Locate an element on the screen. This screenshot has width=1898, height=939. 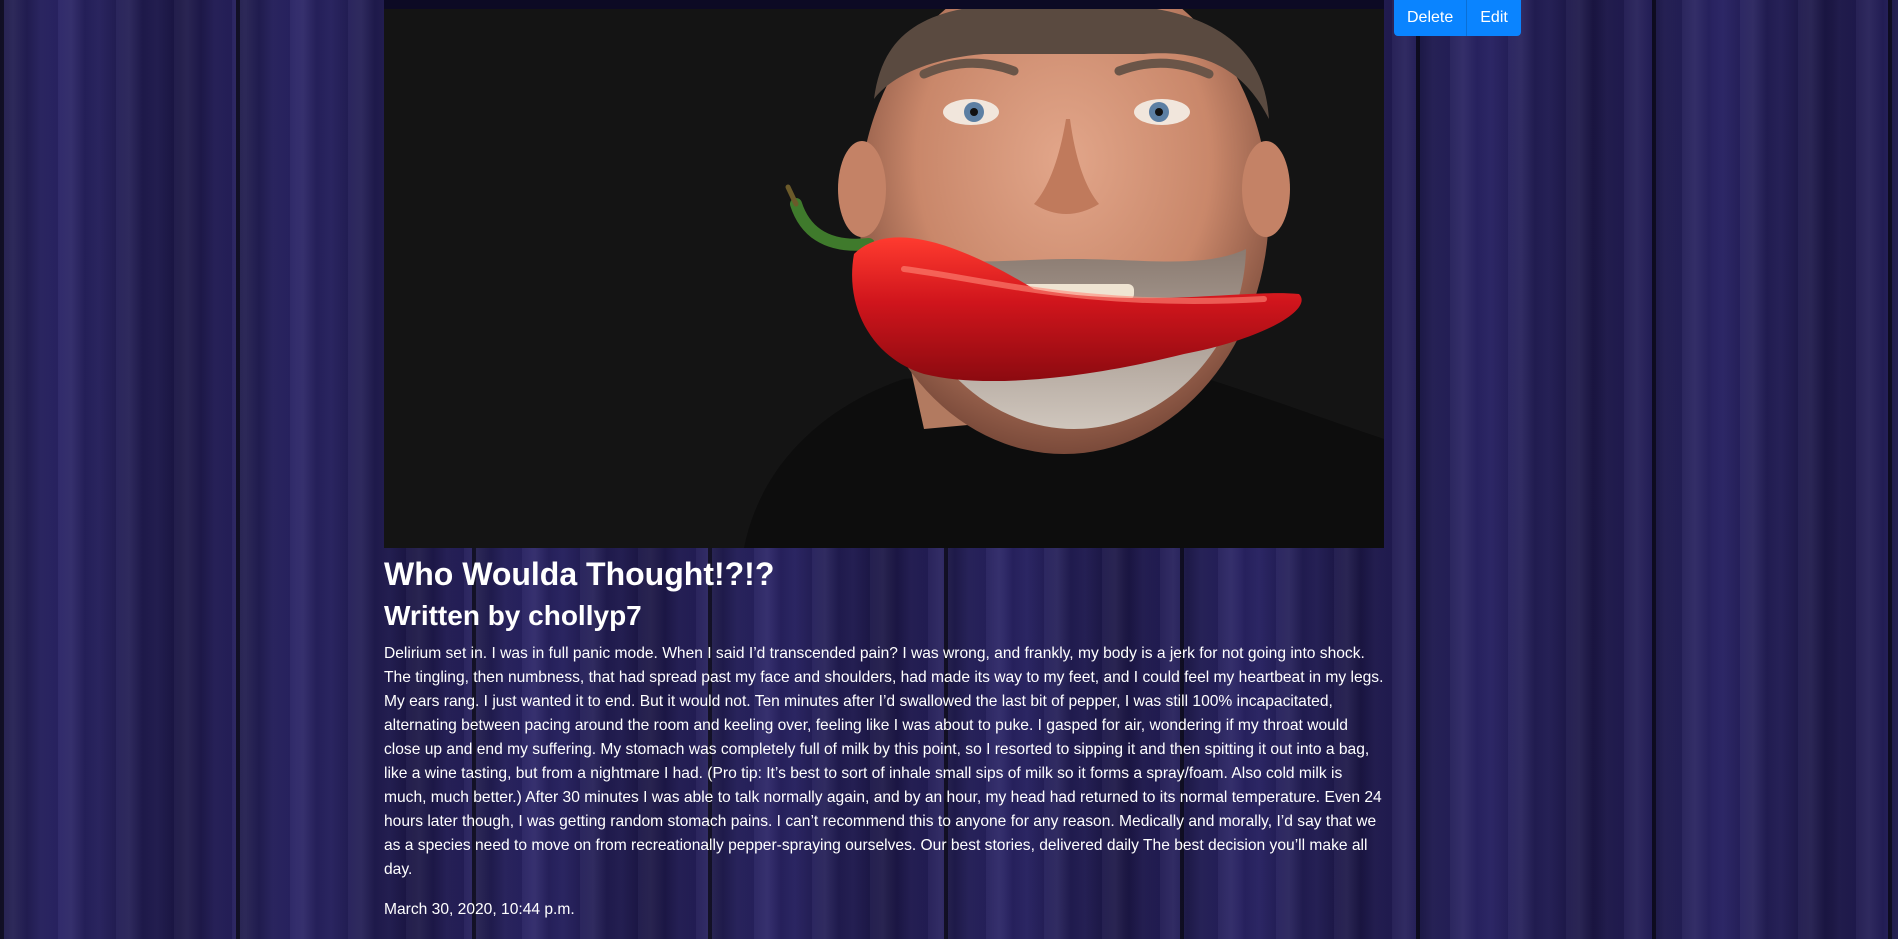
post-actions: Delete Edit is located at coordinates (1457, 18).